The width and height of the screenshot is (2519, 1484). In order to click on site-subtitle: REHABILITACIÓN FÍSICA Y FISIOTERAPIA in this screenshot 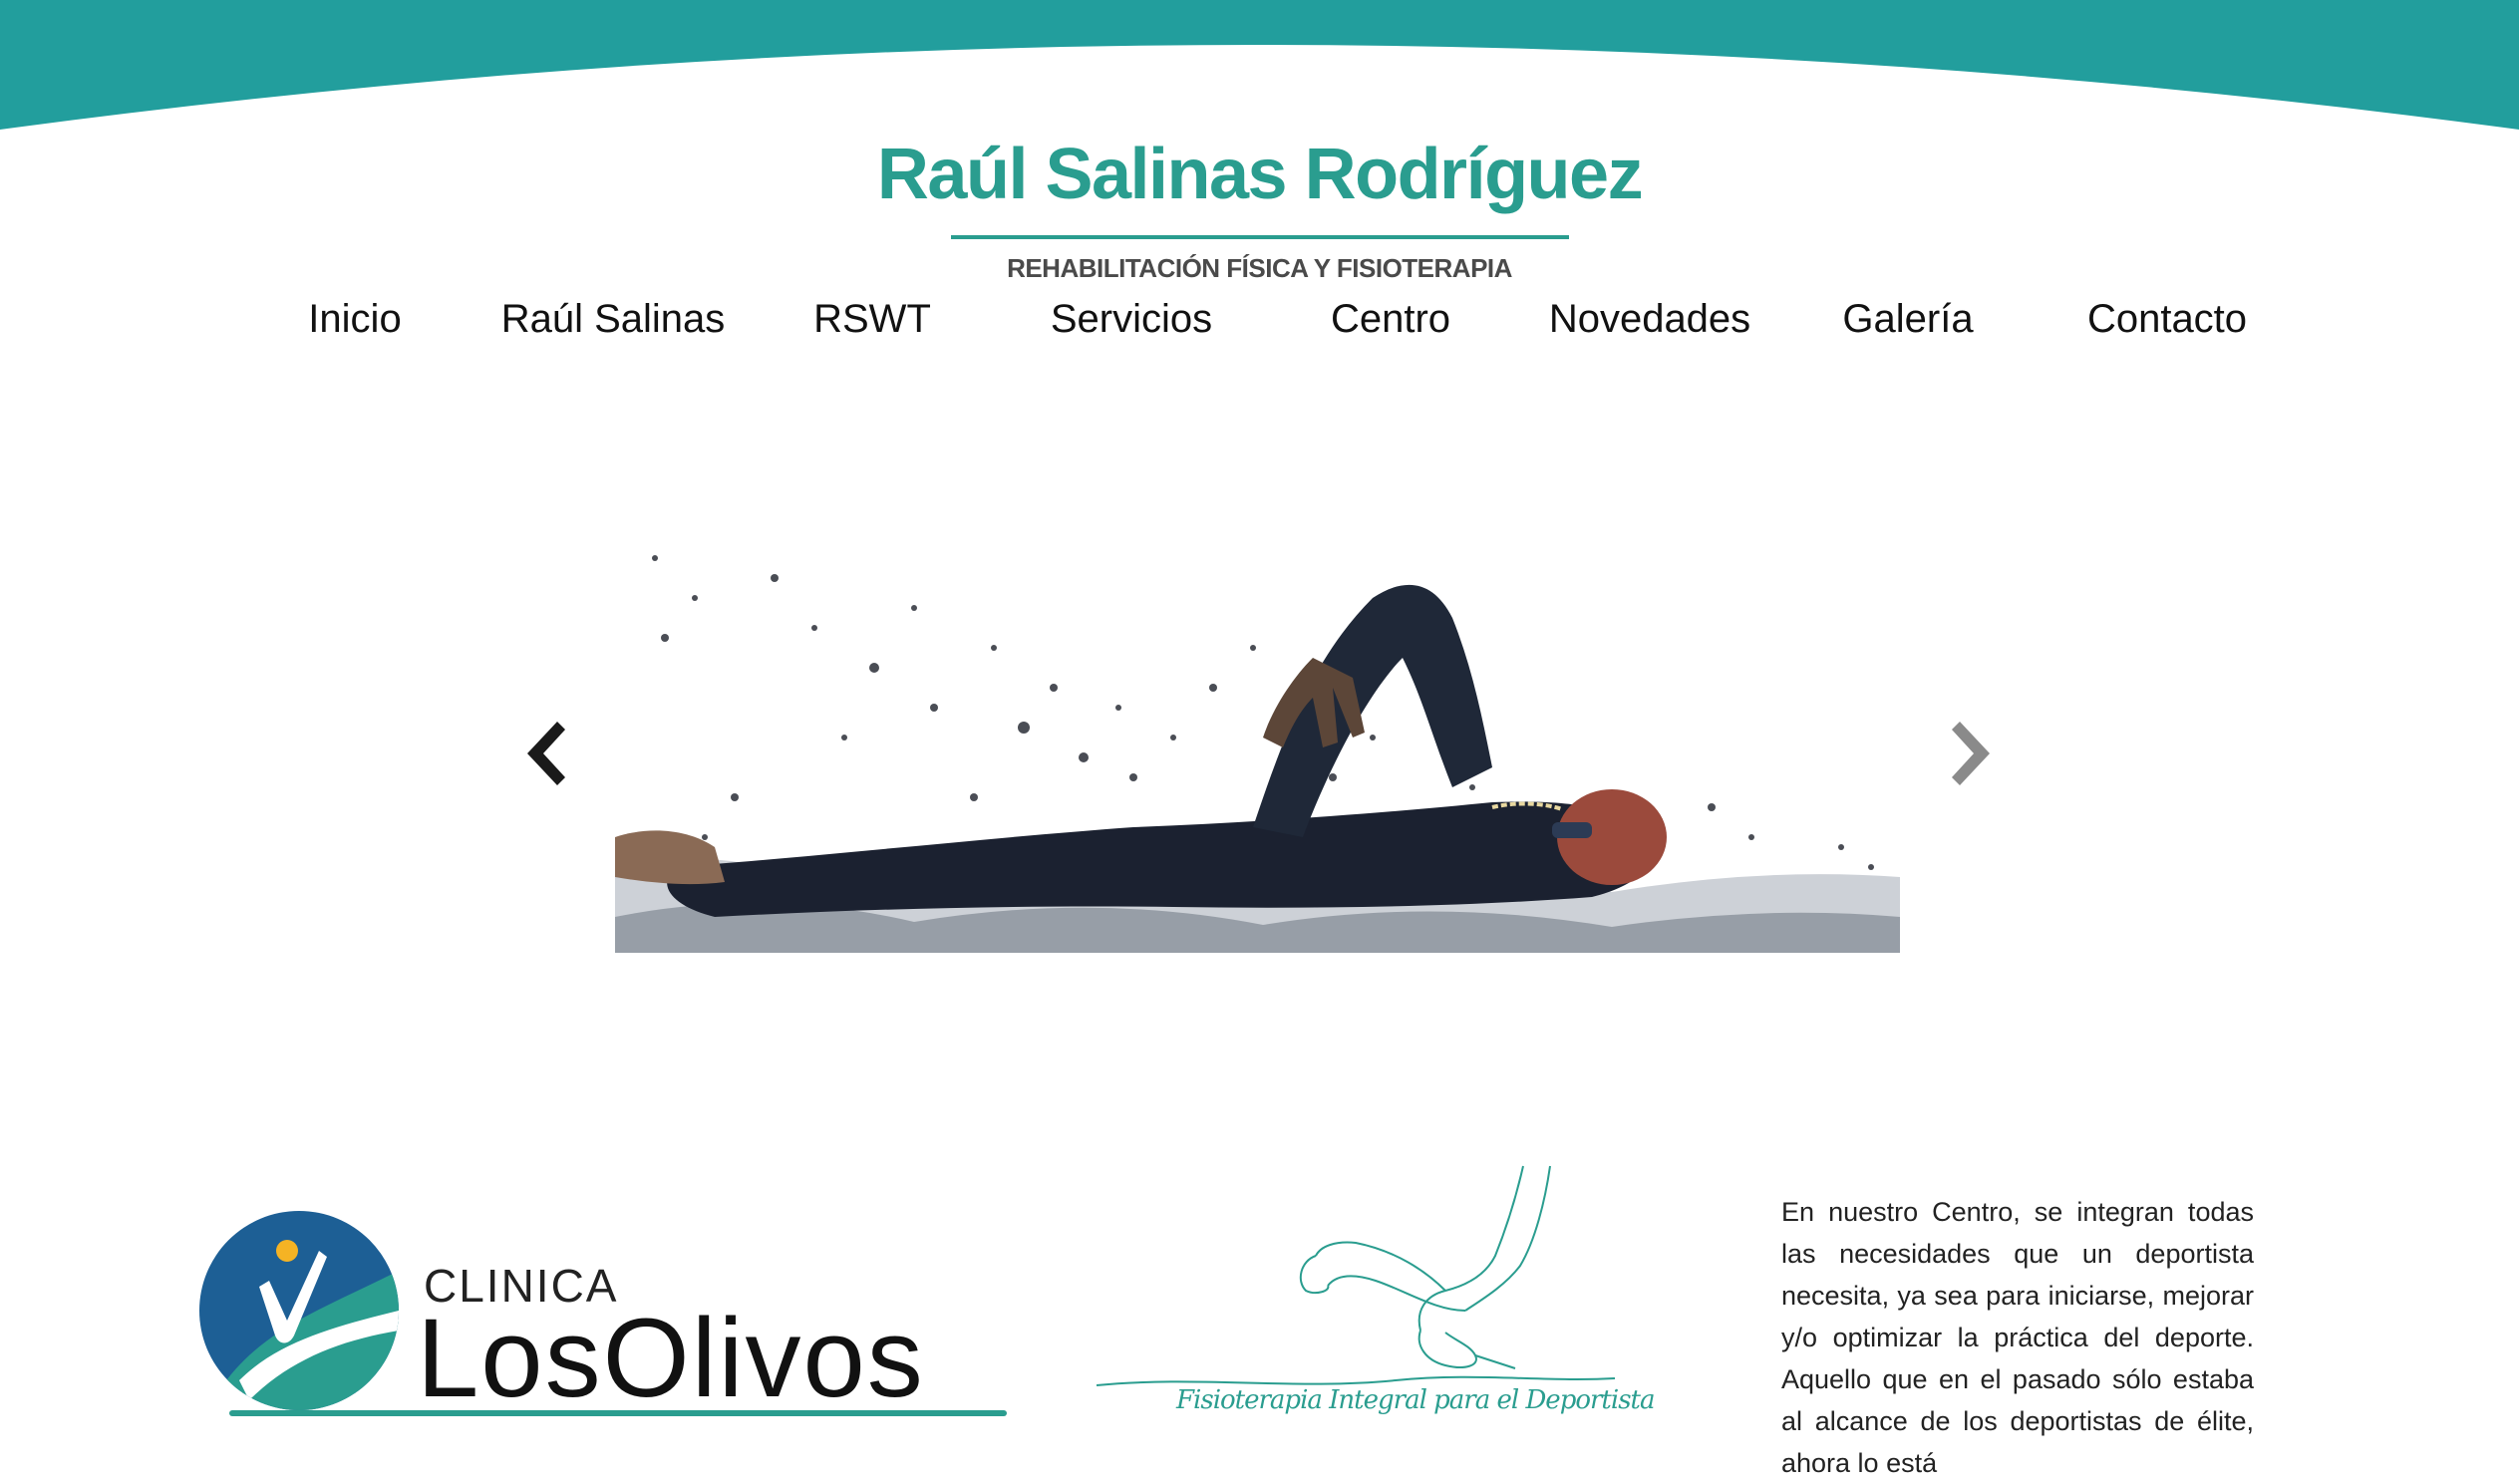, I will do `click(1259, 268)`.